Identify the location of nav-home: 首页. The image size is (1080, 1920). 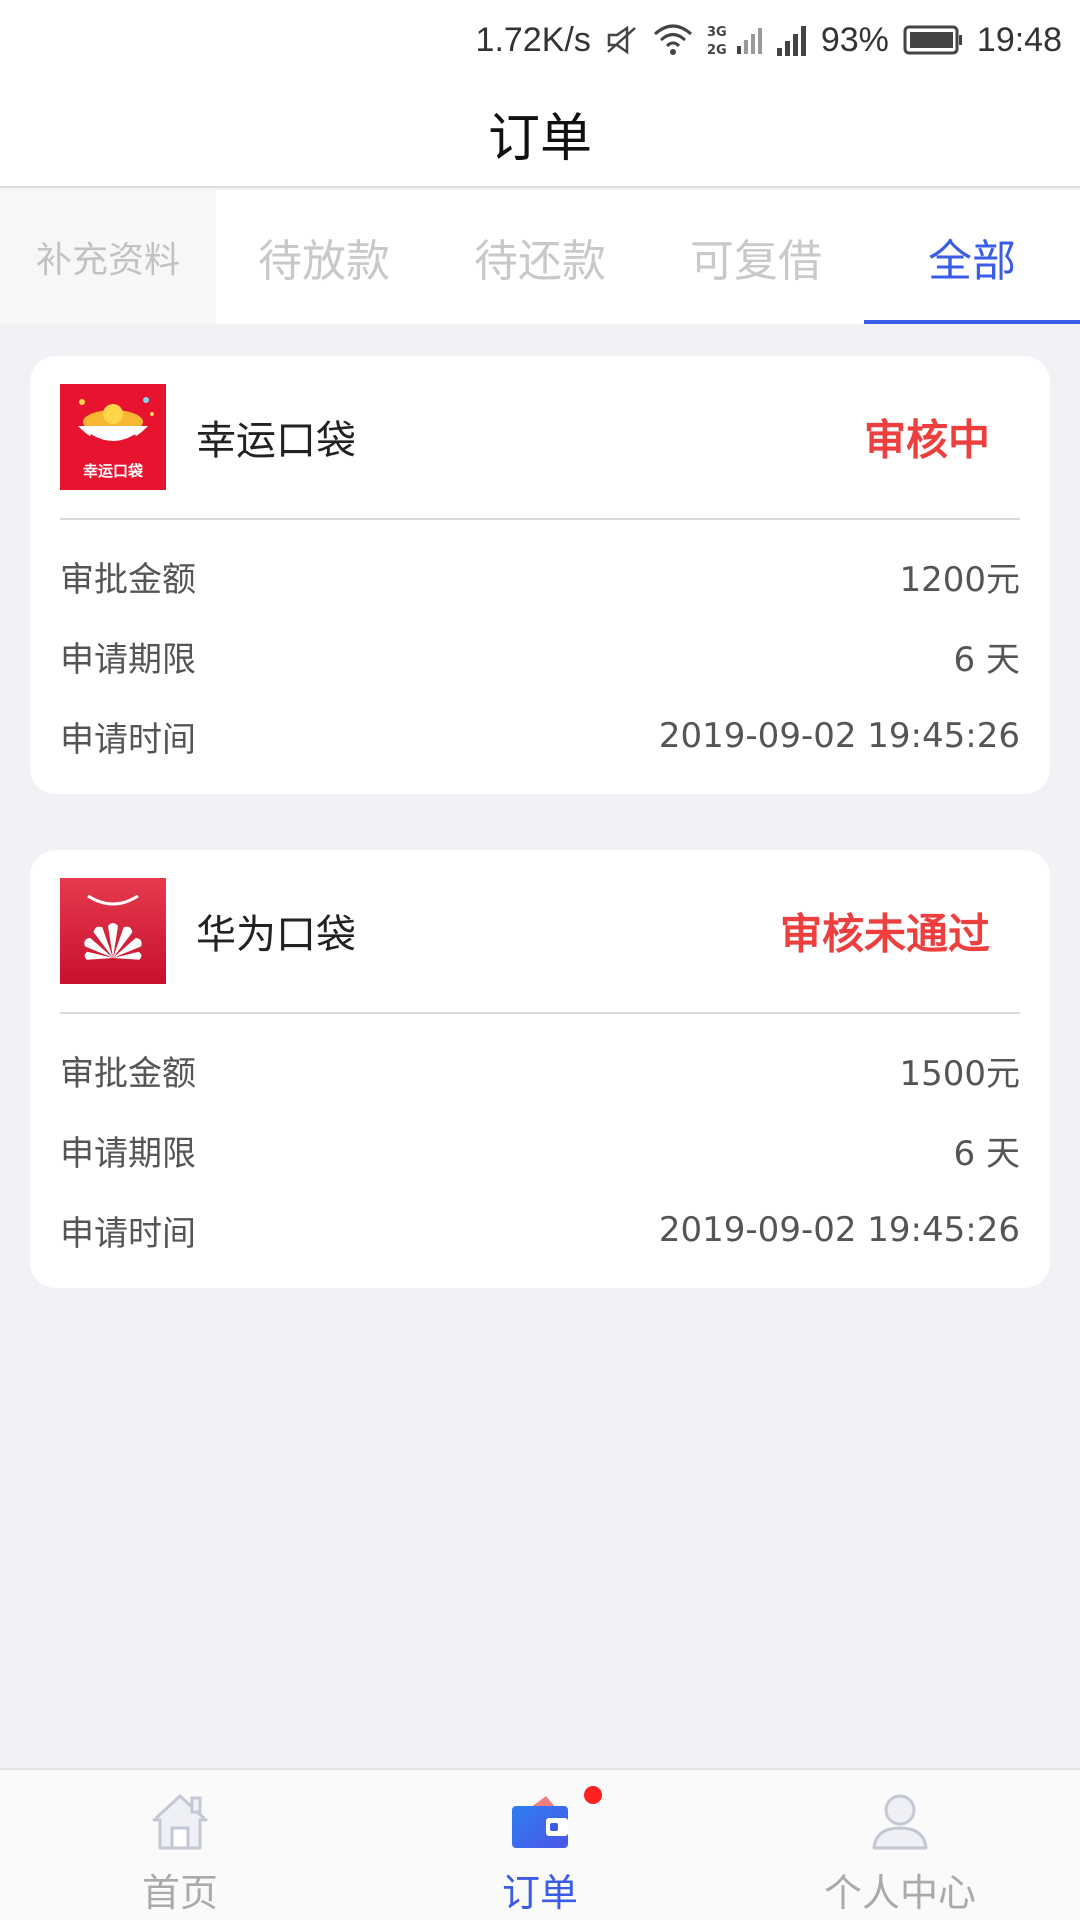
(180, 1845).